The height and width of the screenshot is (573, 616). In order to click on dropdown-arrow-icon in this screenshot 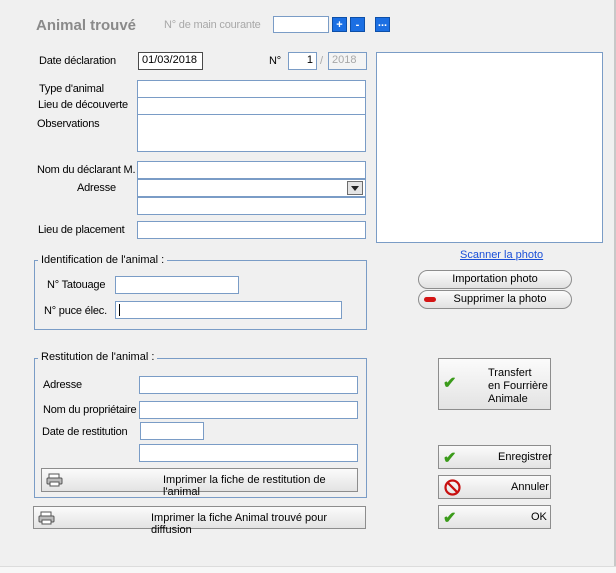, I will do `click(355, 188)`.